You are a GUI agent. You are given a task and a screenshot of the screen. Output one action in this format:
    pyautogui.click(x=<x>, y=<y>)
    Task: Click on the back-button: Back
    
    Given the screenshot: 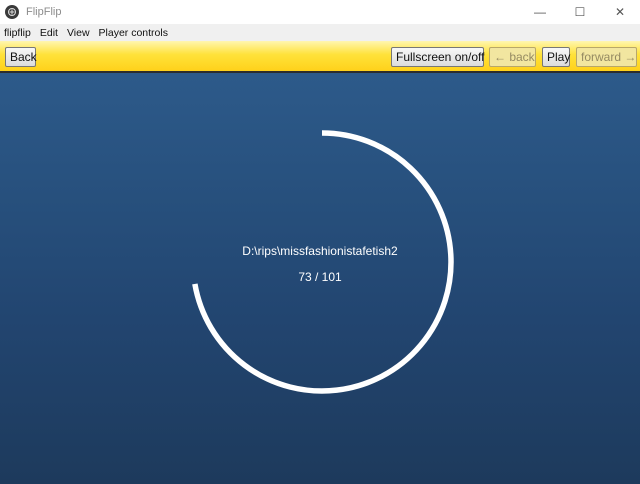 What is the action you would take?
    pyautogui.click(x=21, y=57)
    